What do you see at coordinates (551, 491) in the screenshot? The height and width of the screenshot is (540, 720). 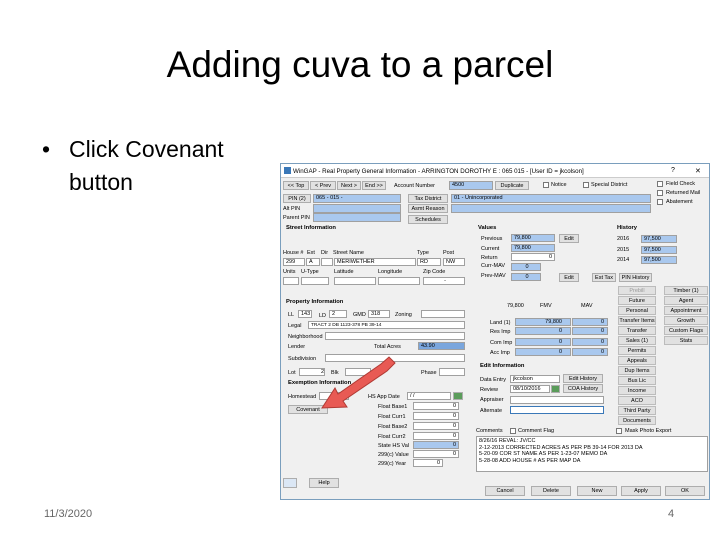 I see `delete-button: Delete` at bounding box center [551, 491].